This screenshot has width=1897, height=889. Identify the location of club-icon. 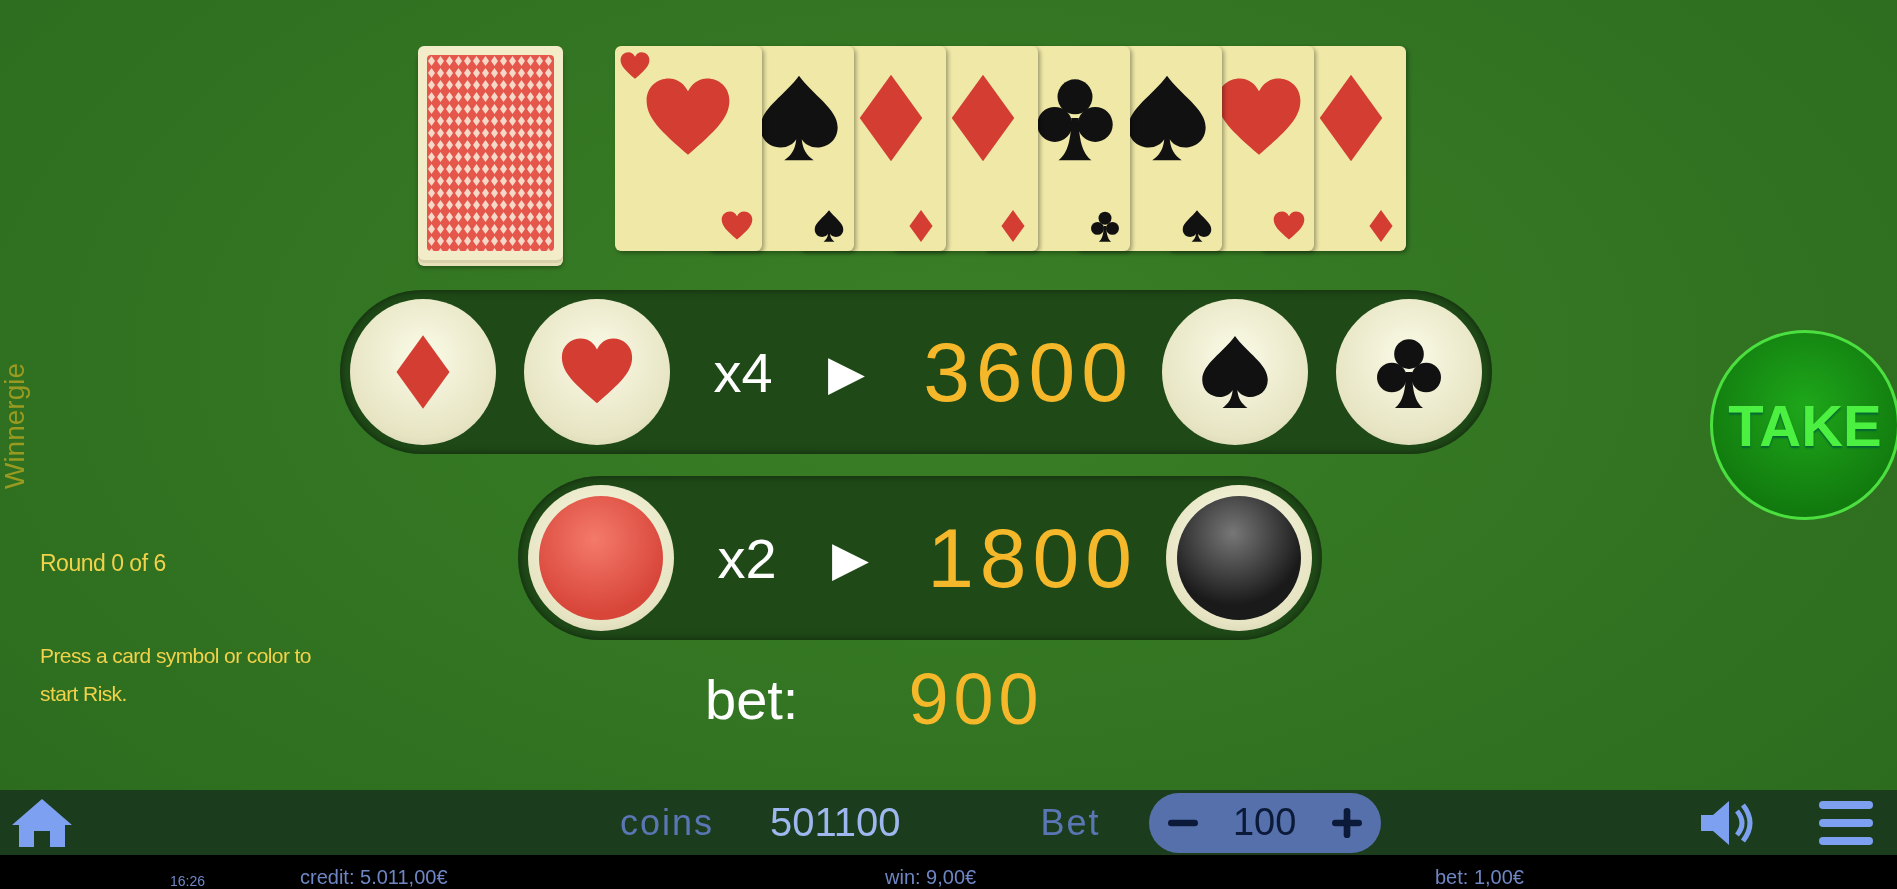
(1105, 226).